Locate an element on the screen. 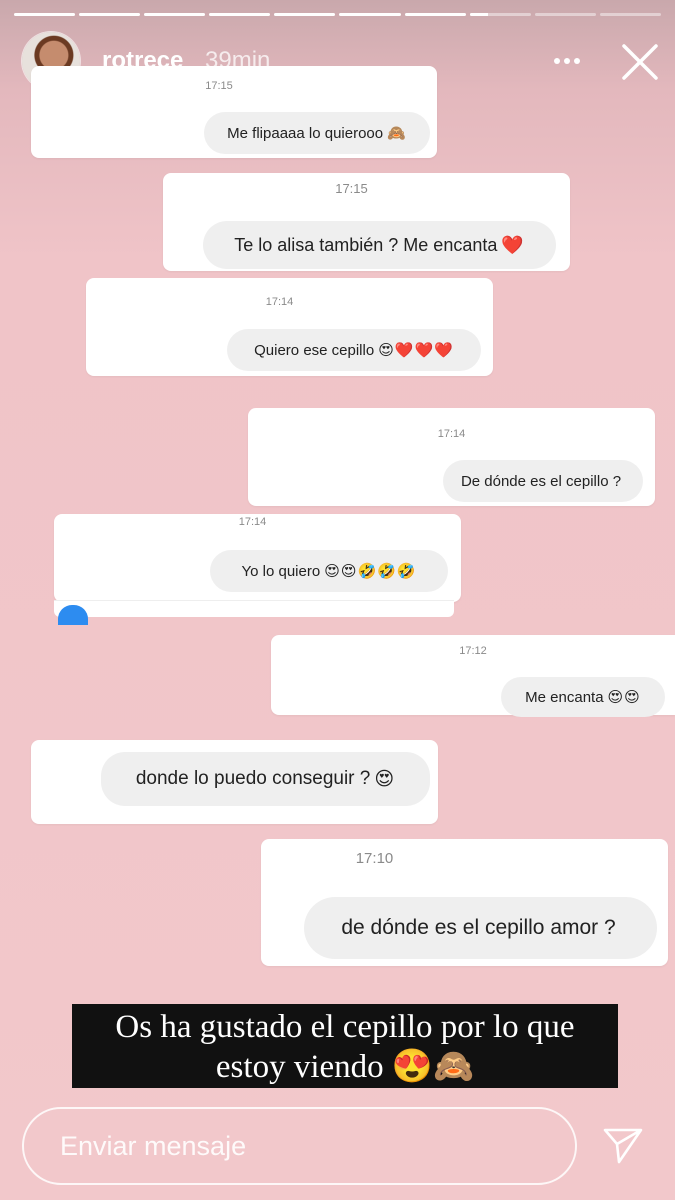 This screenshot has height=1200, width=675. caption-line-2-row: estoy viendo 😍🙈 is located at coordinates (345, 1067).